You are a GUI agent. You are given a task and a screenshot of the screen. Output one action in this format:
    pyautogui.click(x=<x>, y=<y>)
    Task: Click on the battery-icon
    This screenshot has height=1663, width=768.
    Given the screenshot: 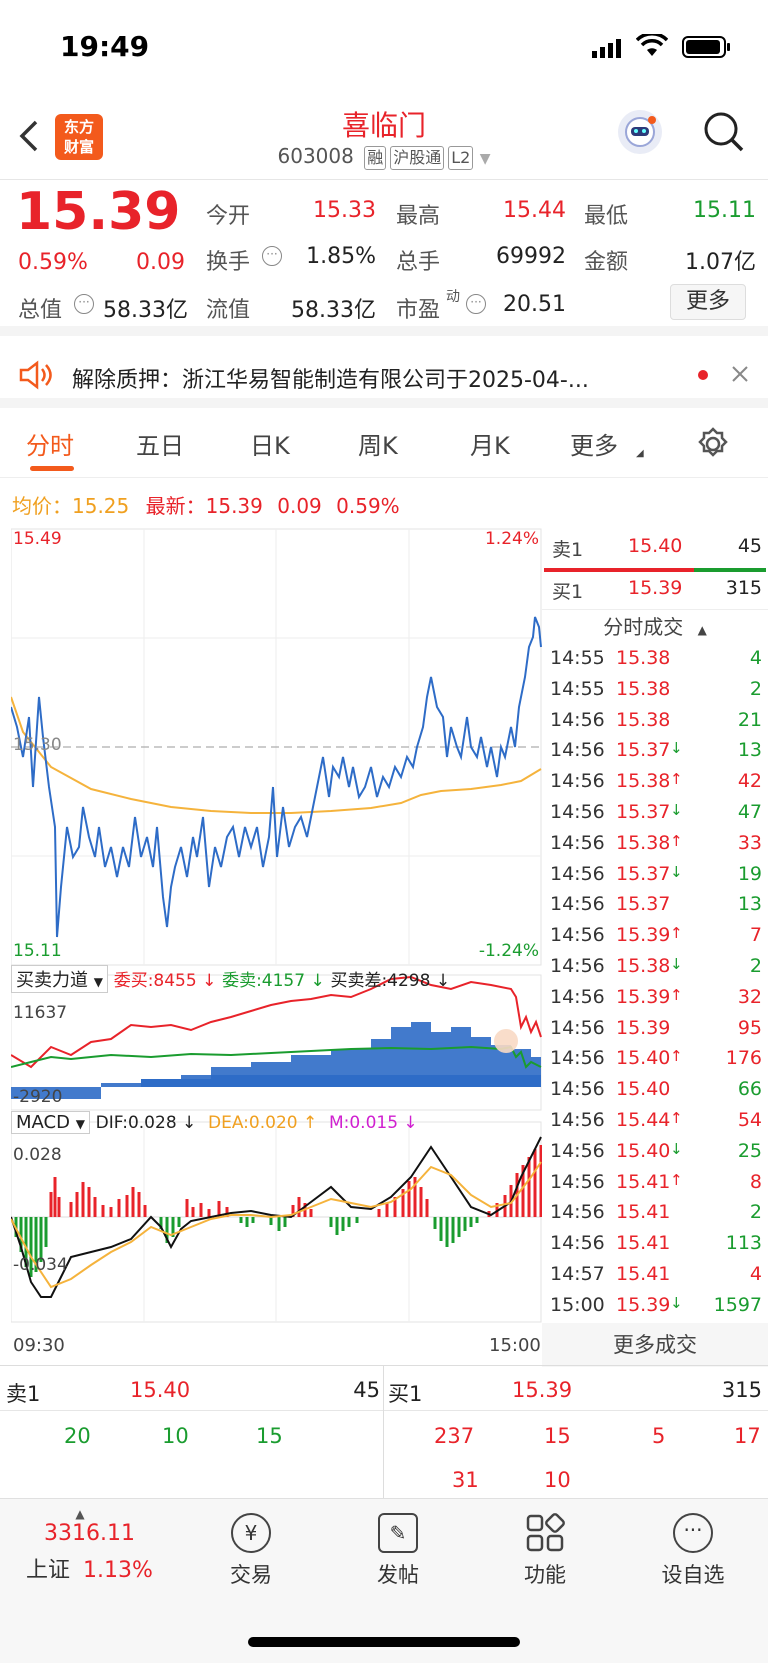 What is the action you would take?
    pyautogui.click(x=707, y=49)
    